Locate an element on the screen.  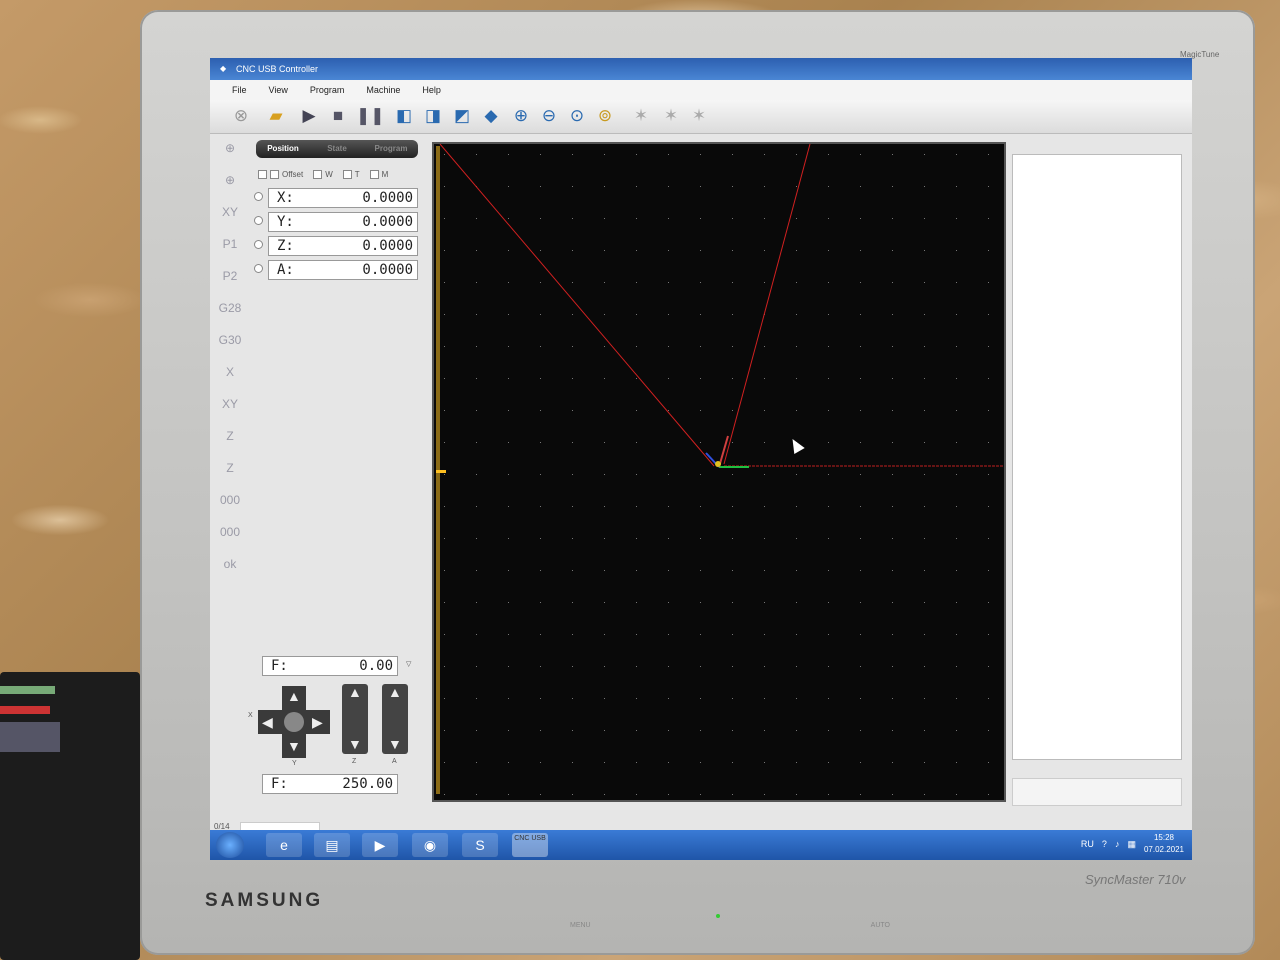
jog-feed-field: F: 250.00 is located at coordinates (330, 784).